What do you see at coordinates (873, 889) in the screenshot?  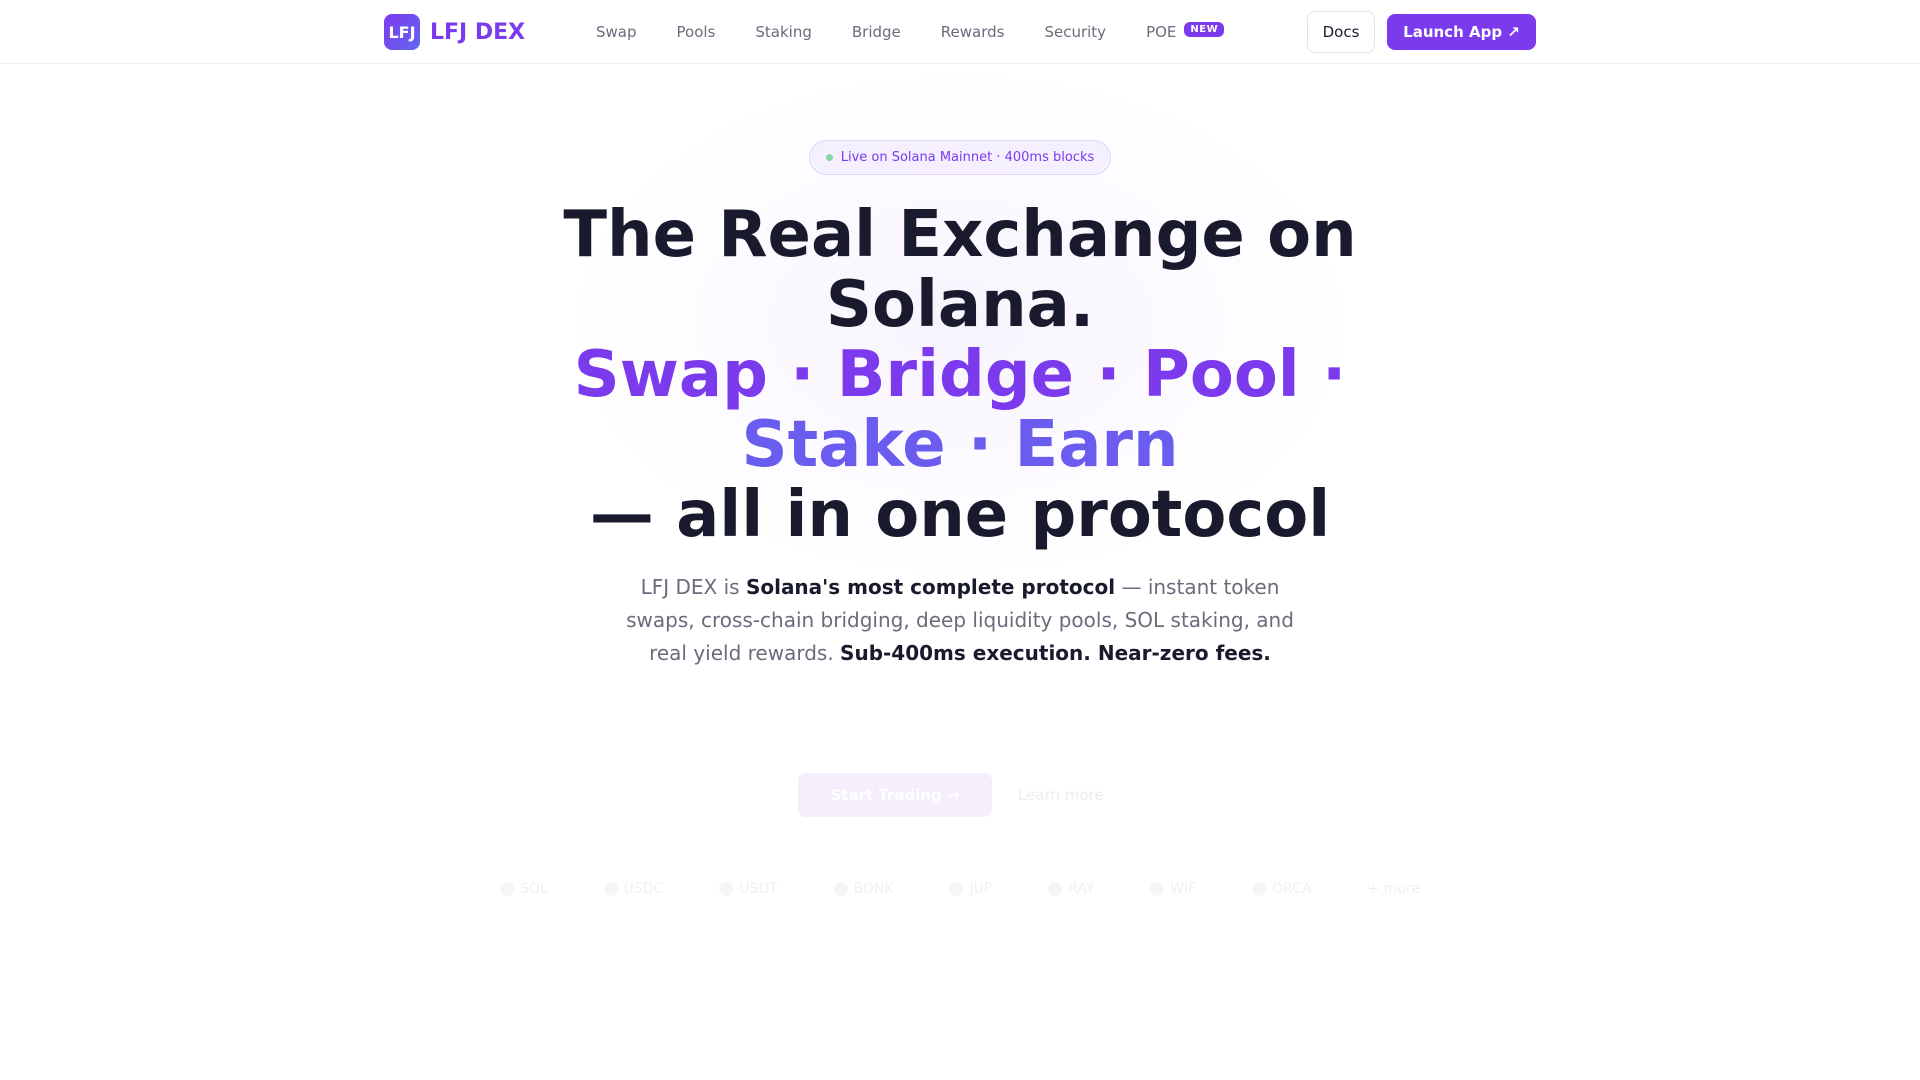 I see `token-label: BONK` at bounding box center [873, 889].